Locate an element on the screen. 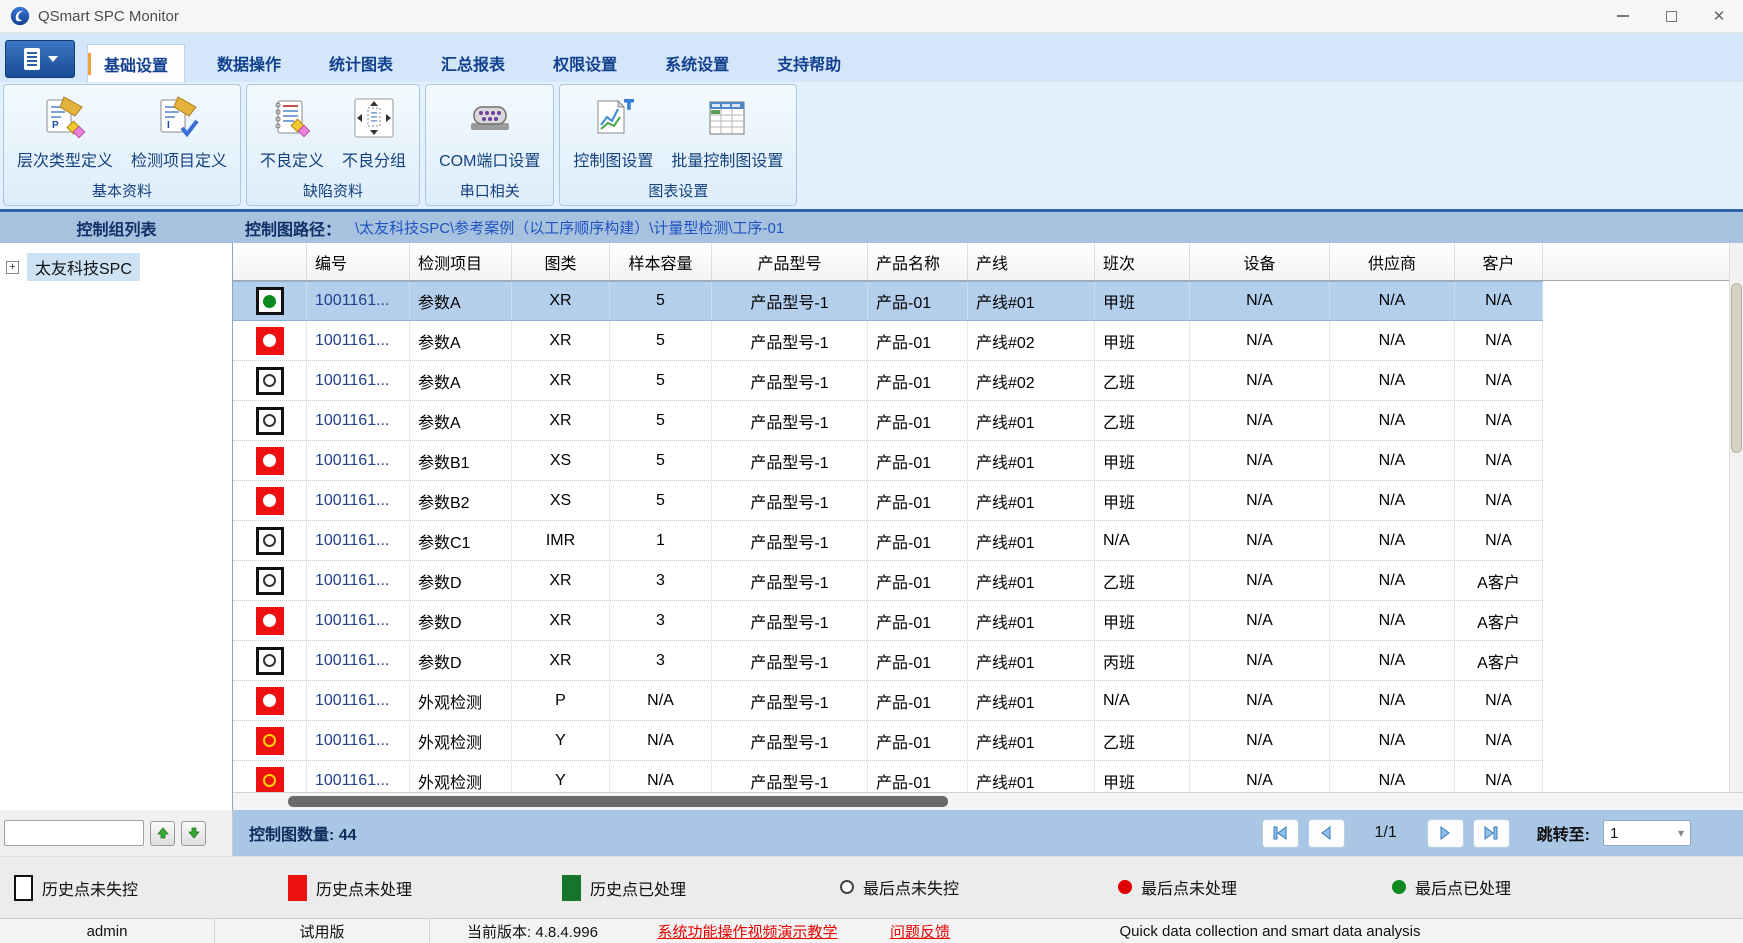 Image resolution: width=1743 pixels, height=943 pixels. com-port-icon is located at coordinates (490, 118).